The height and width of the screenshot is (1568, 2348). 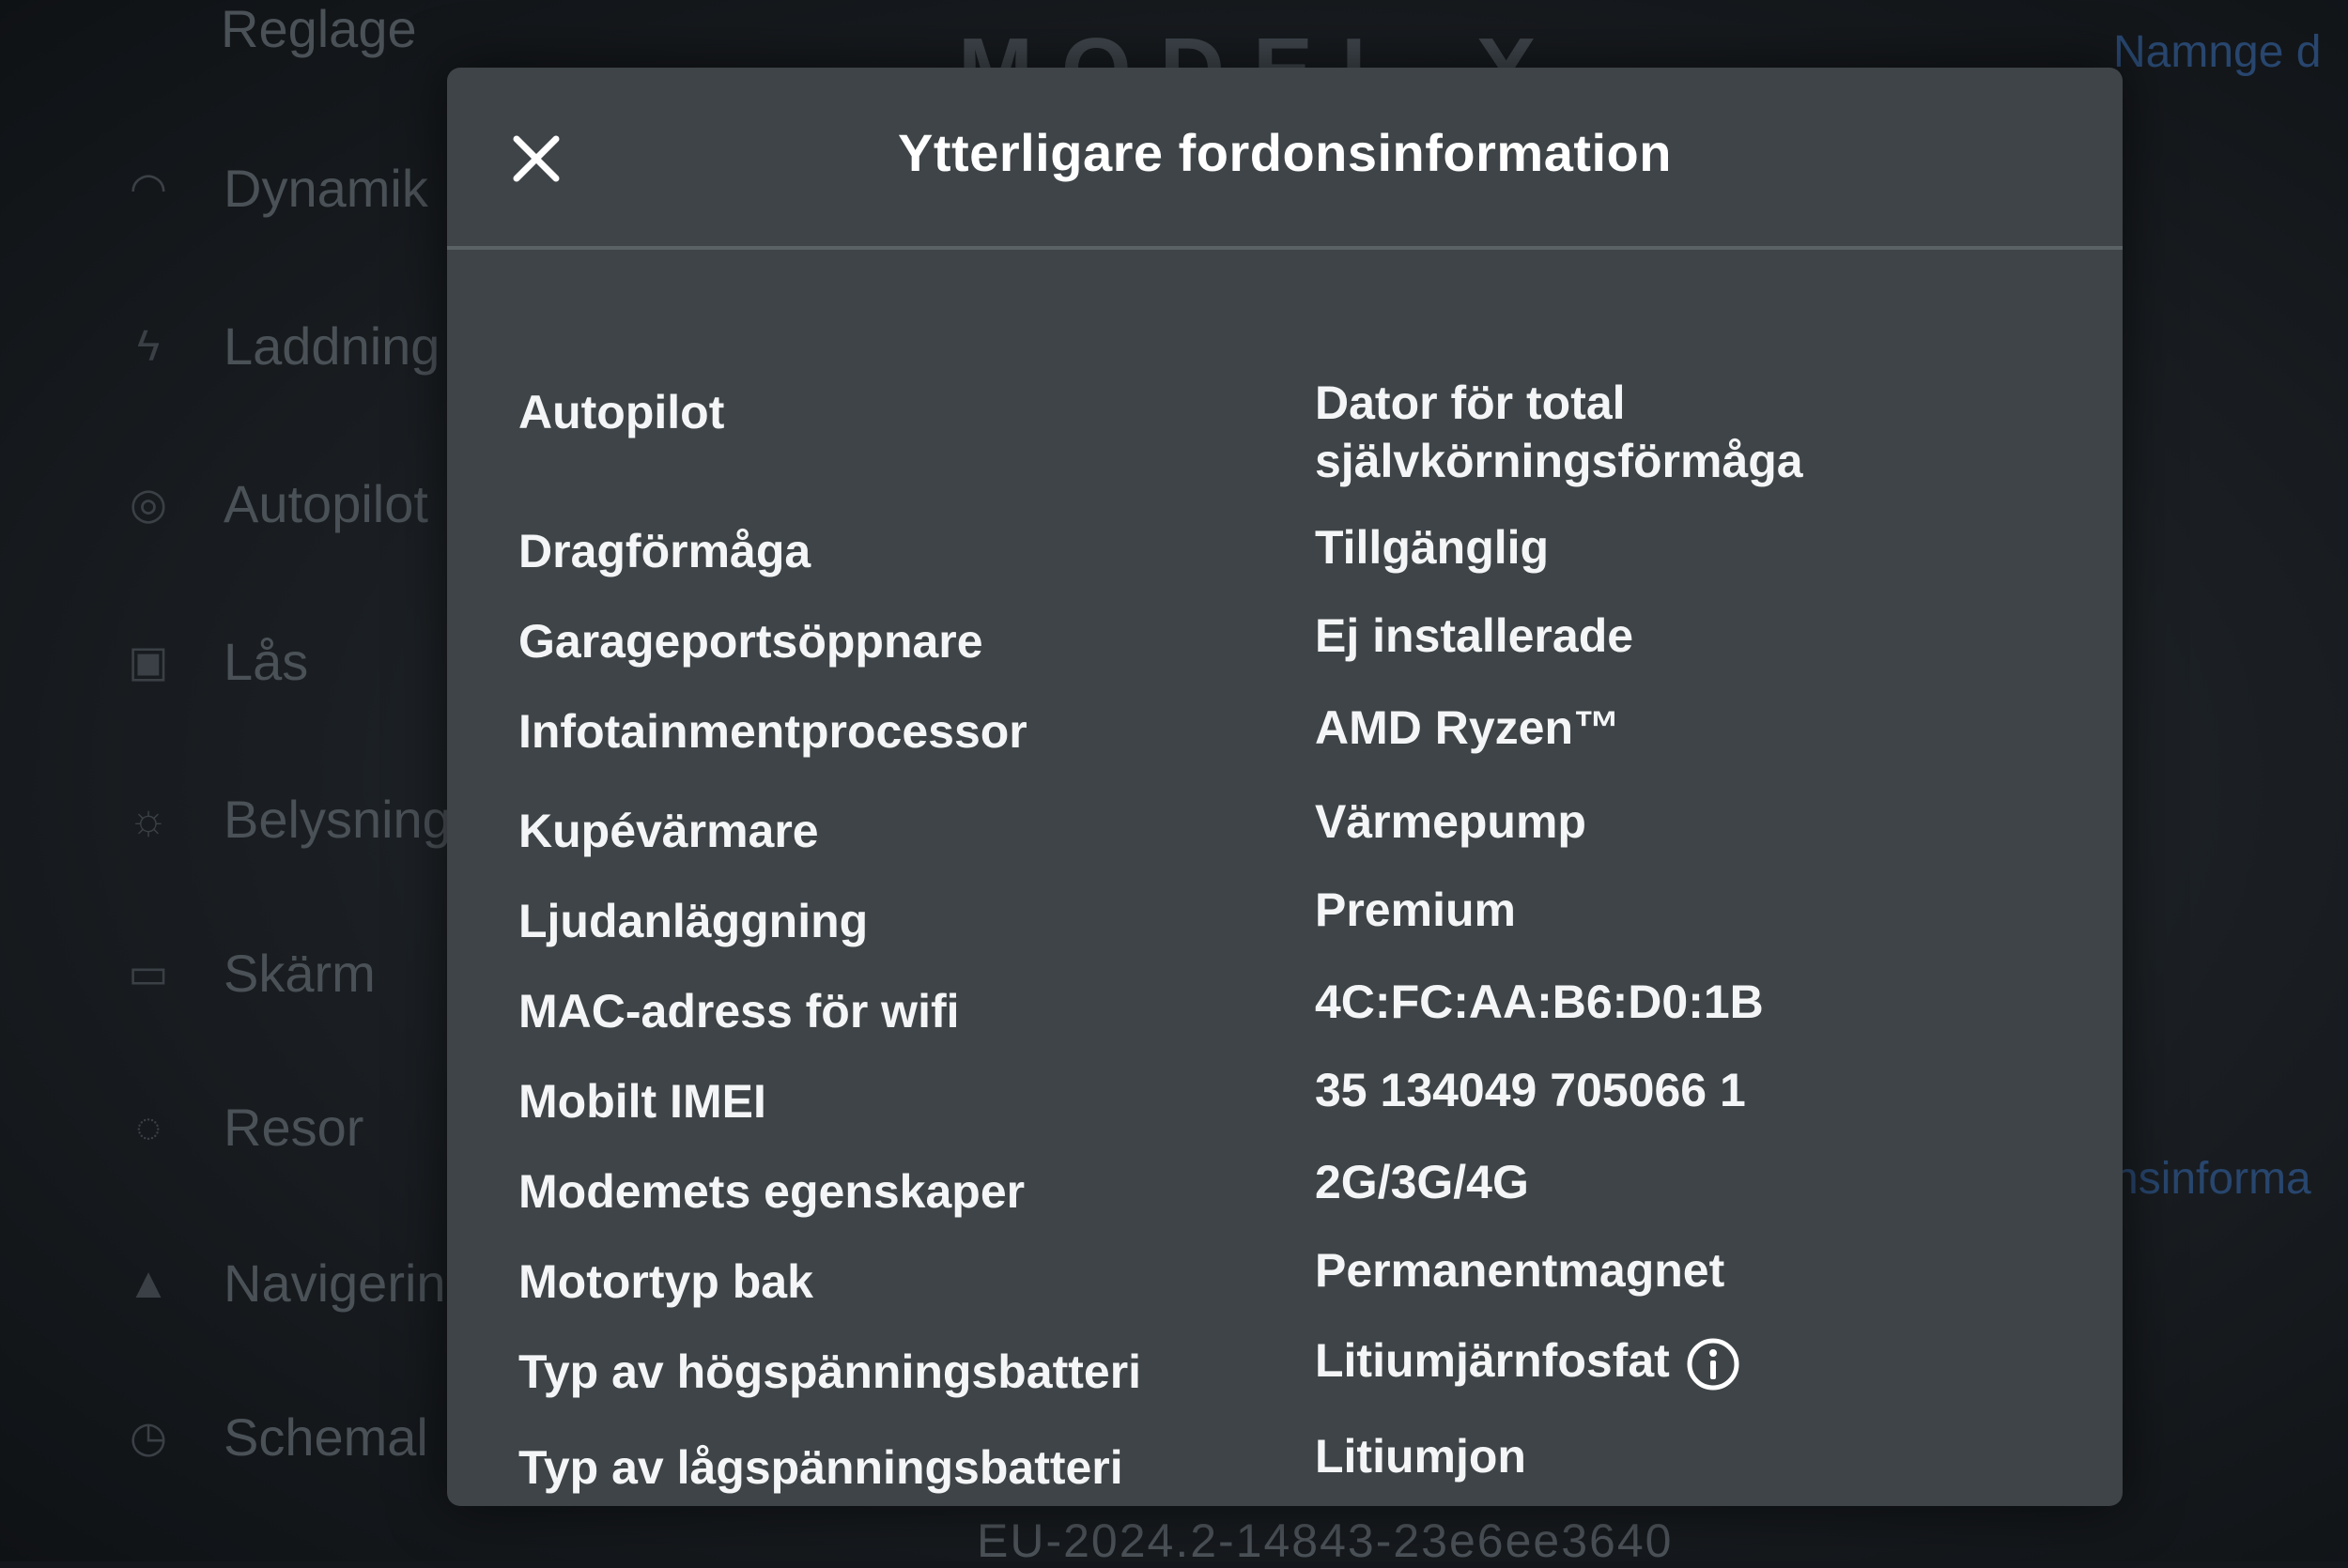 I want to click on info-value: Ej installerade, so click(x=1475, y=636).